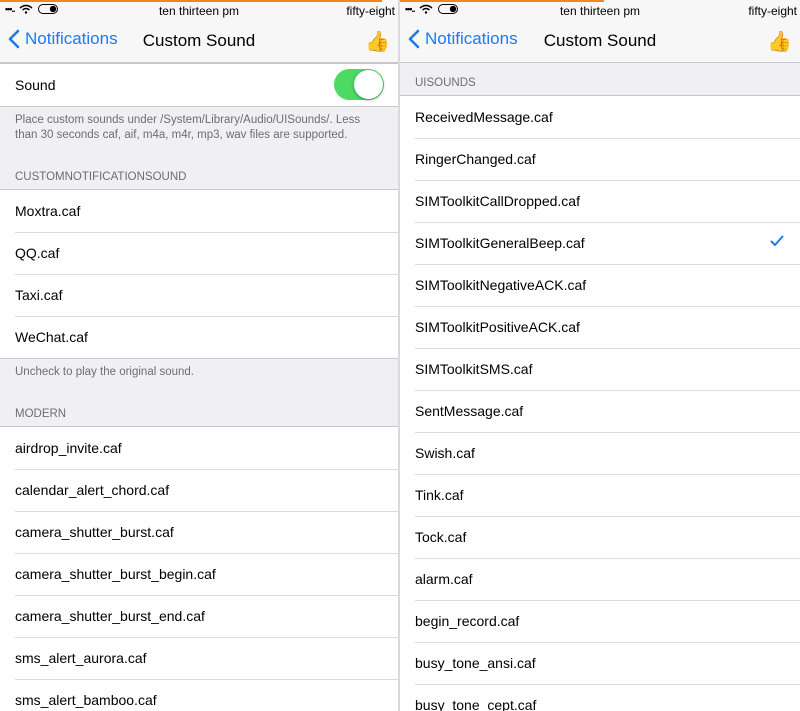 This screenshot has height=711, width=800. Describe the element at coordinates (110, 616) in the screenshot. I see `list-item-label: camera_shutter_burst_end.caf` at that location.